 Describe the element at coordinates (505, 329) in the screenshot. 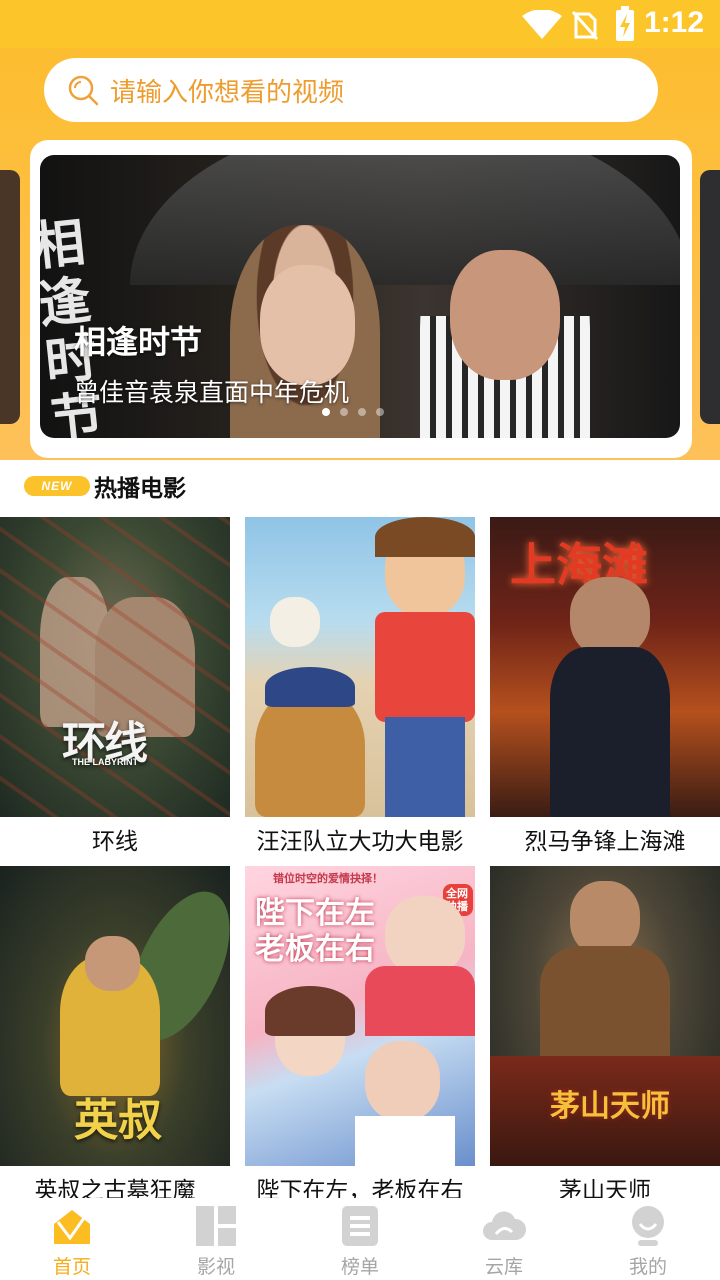

I see `banner-actor-art` at that location.